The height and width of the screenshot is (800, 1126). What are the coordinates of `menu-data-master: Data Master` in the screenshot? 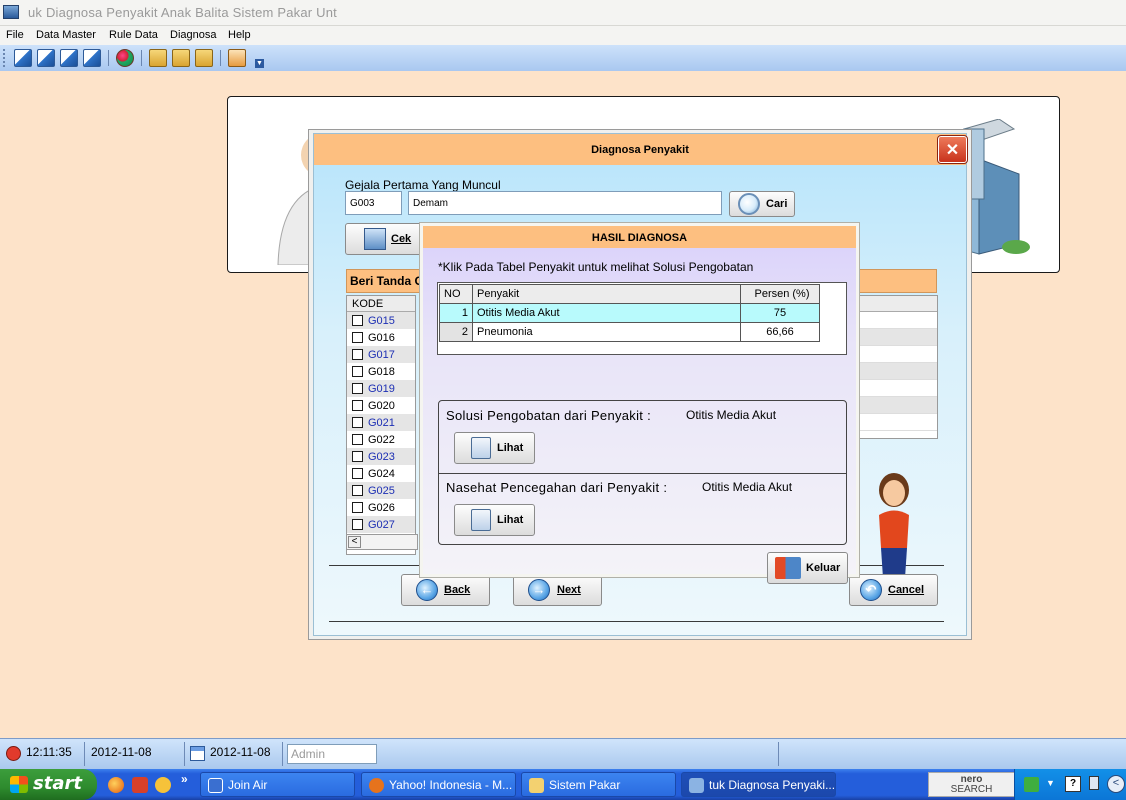 It's located at (66, 35).